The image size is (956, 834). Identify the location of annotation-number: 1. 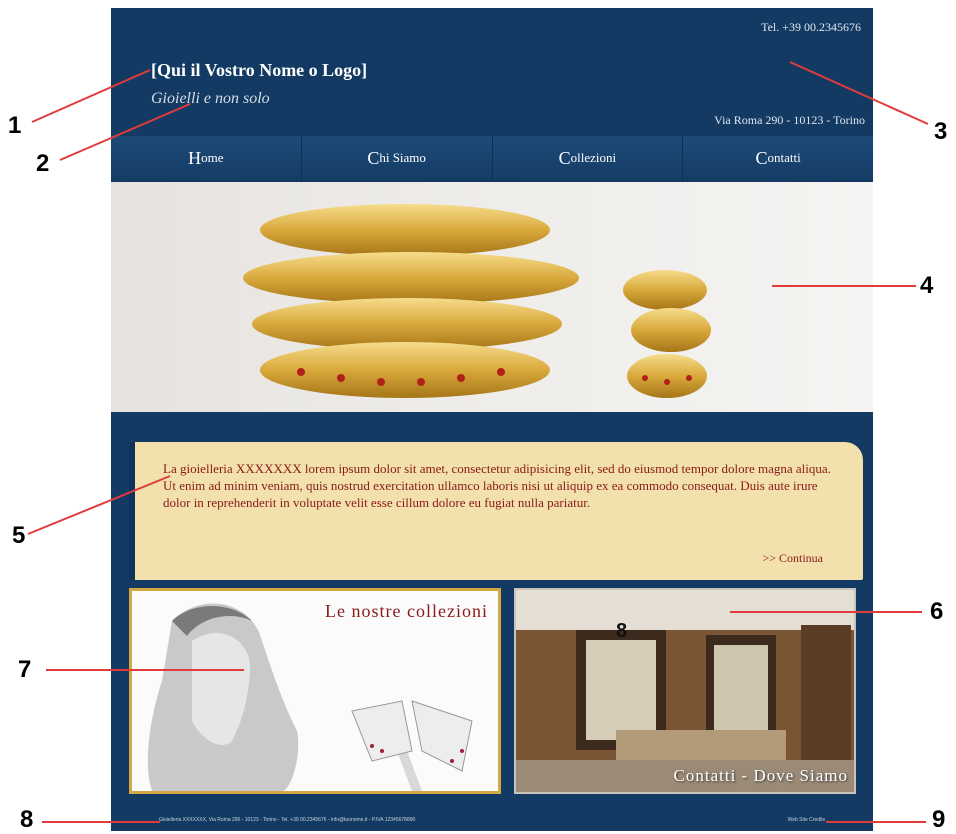
(15, 125).